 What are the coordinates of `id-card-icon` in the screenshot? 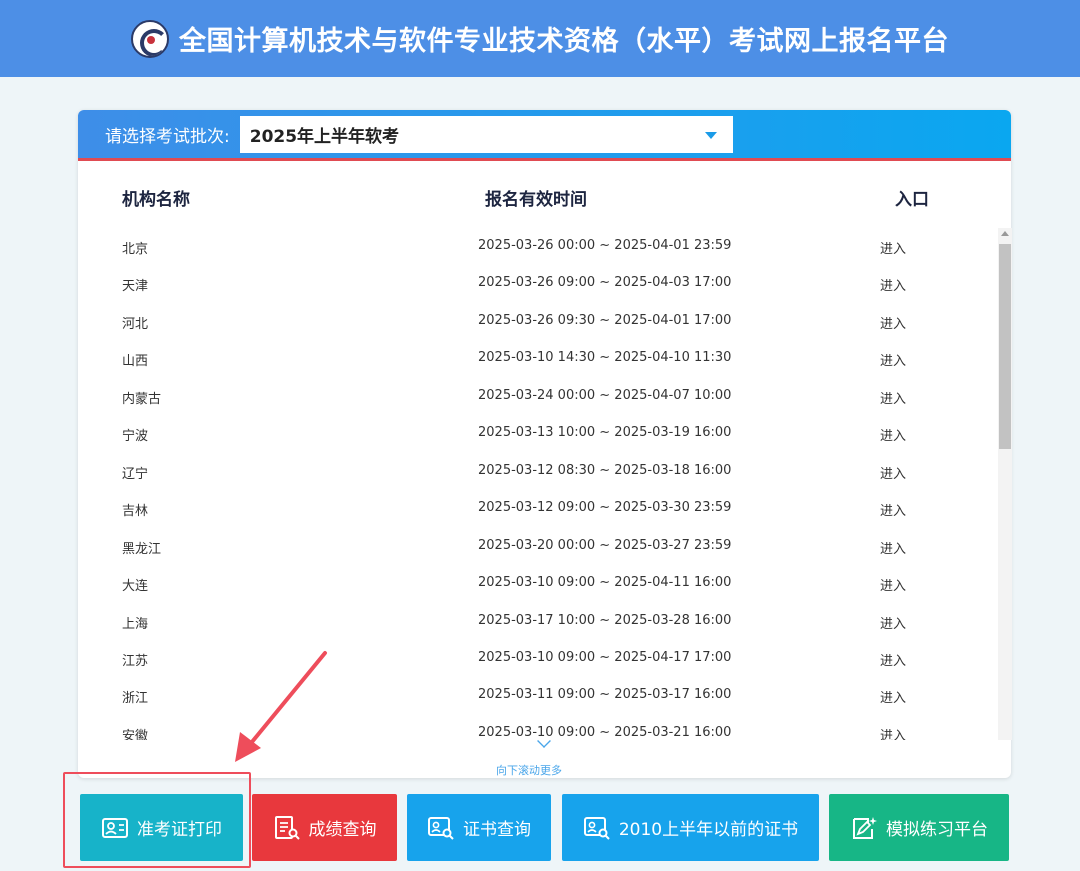 It's located at (115, 827).